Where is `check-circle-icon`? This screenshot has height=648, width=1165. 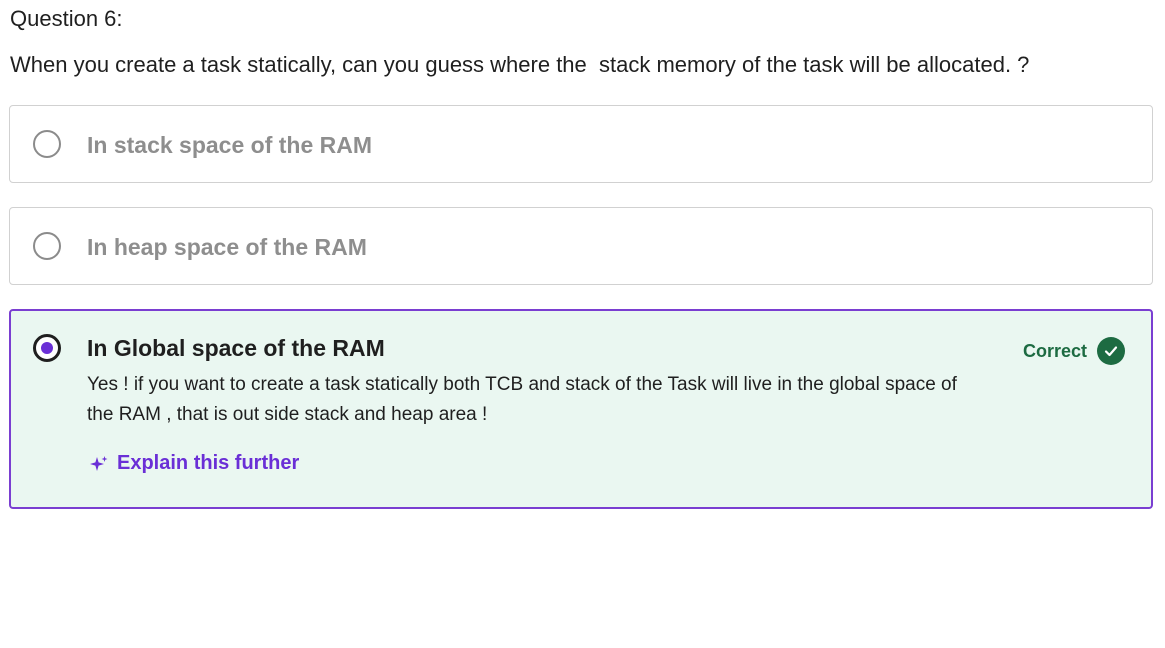
check-circle-icon is located at coordinates (1111, 351).